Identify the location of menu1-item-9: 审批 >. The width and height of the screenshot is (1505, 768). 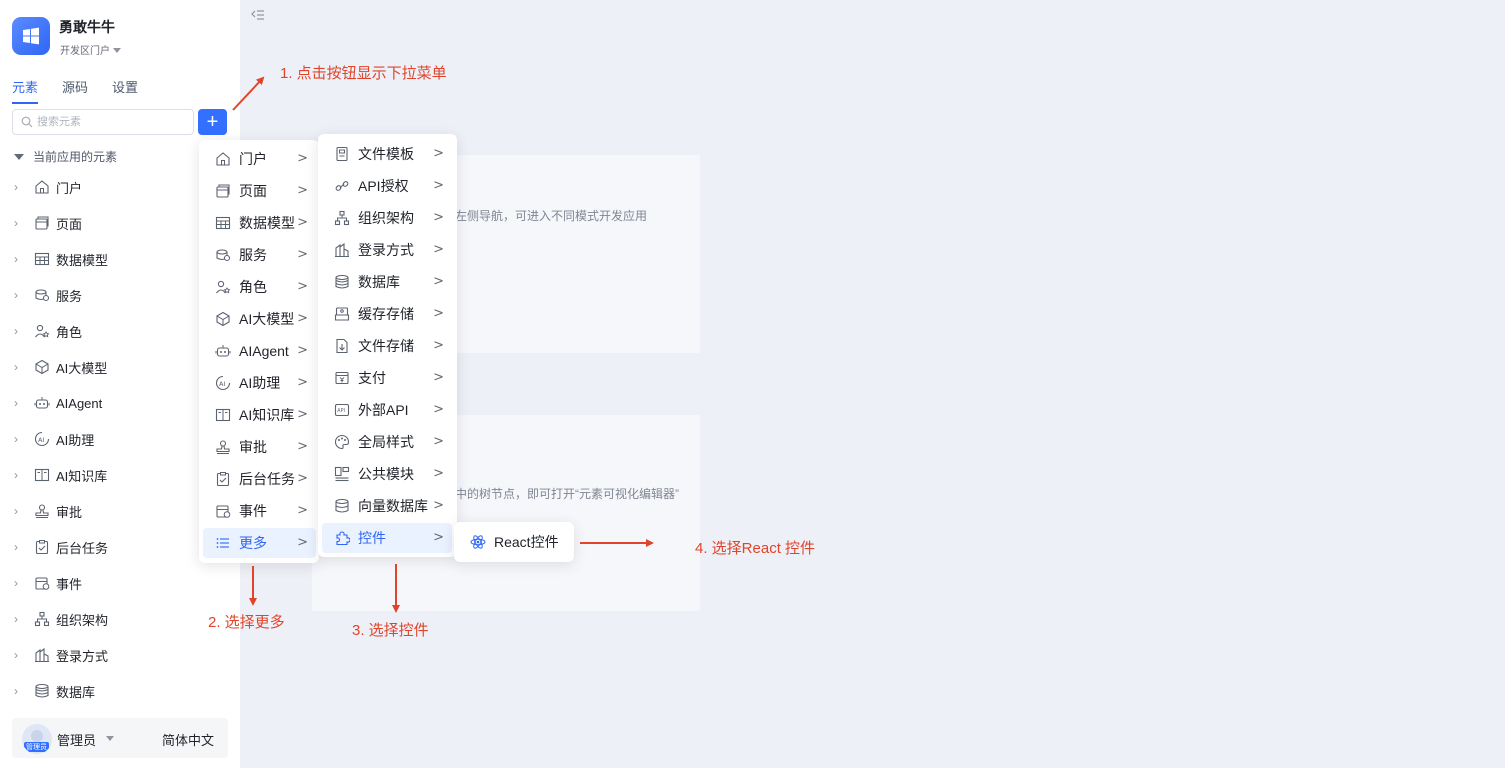
(259, 447).